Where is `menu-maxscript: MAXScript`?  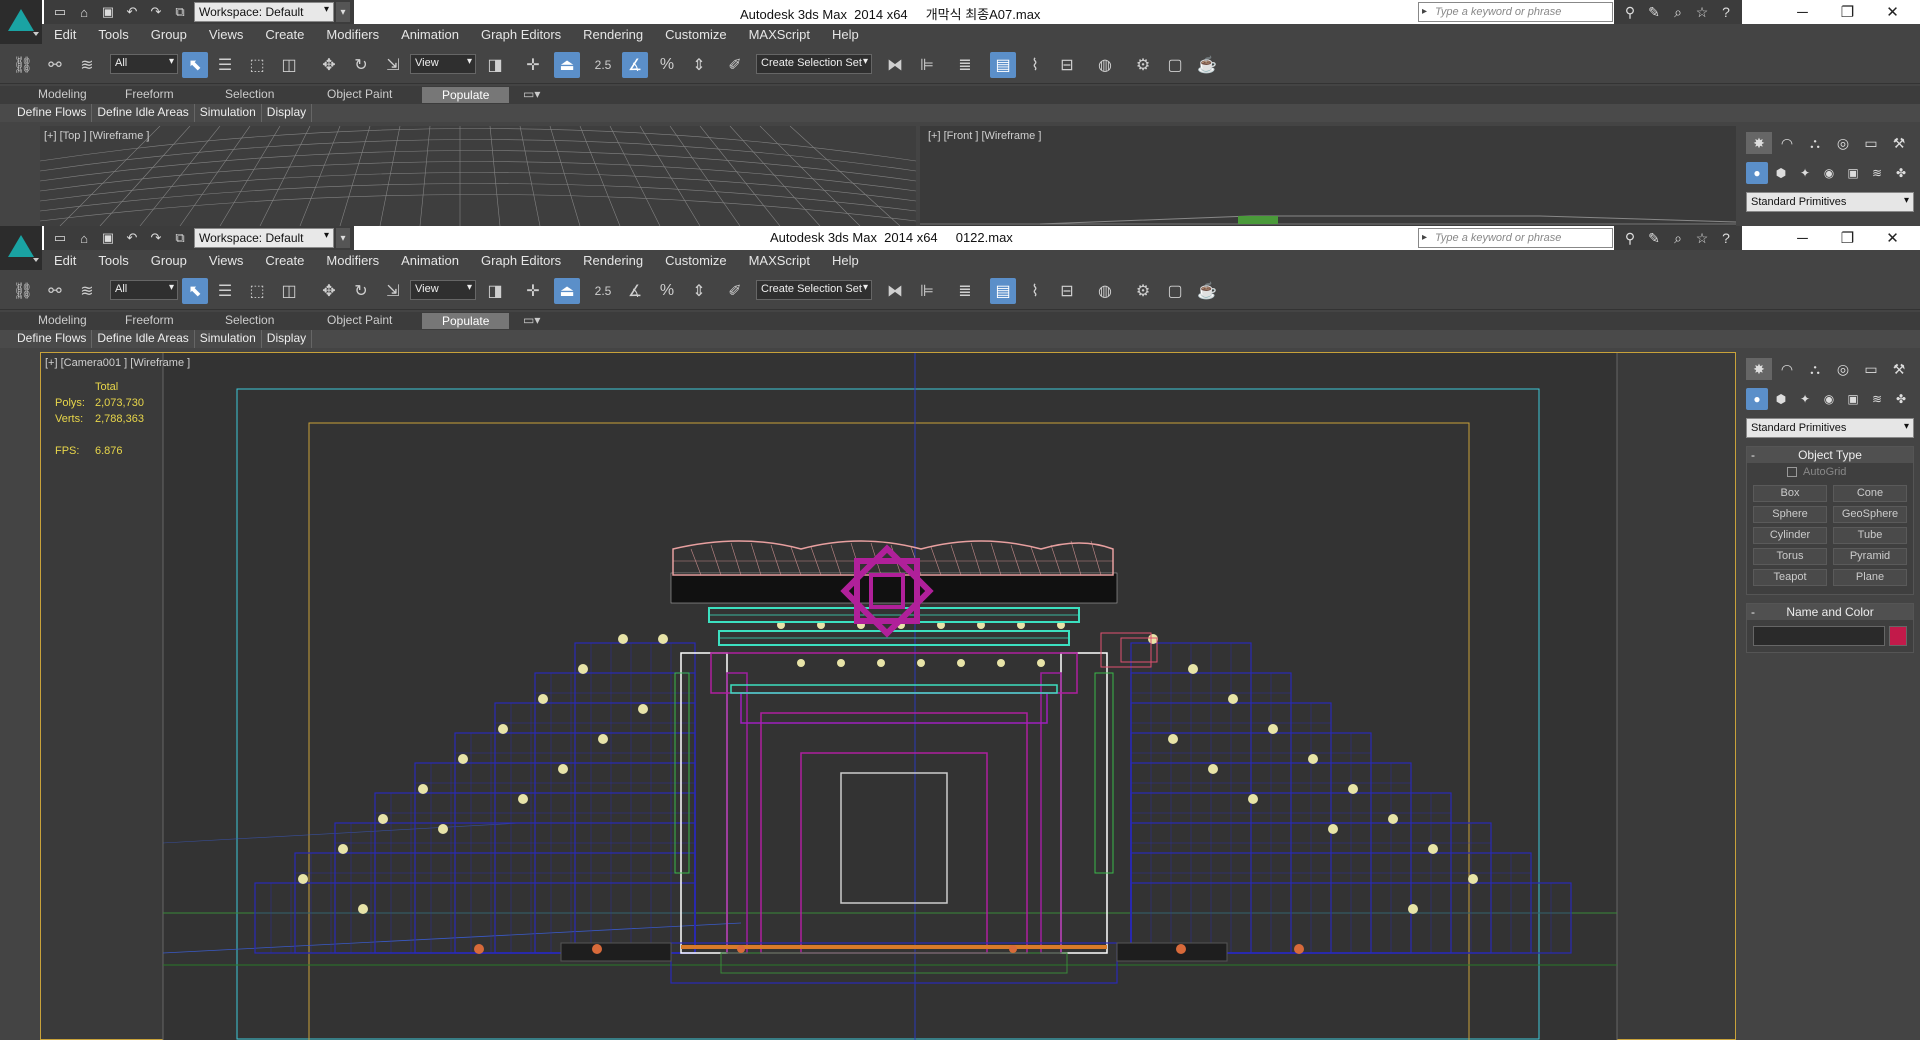 menu-maxscript: MAXScript is located at coordinates (779, 260).